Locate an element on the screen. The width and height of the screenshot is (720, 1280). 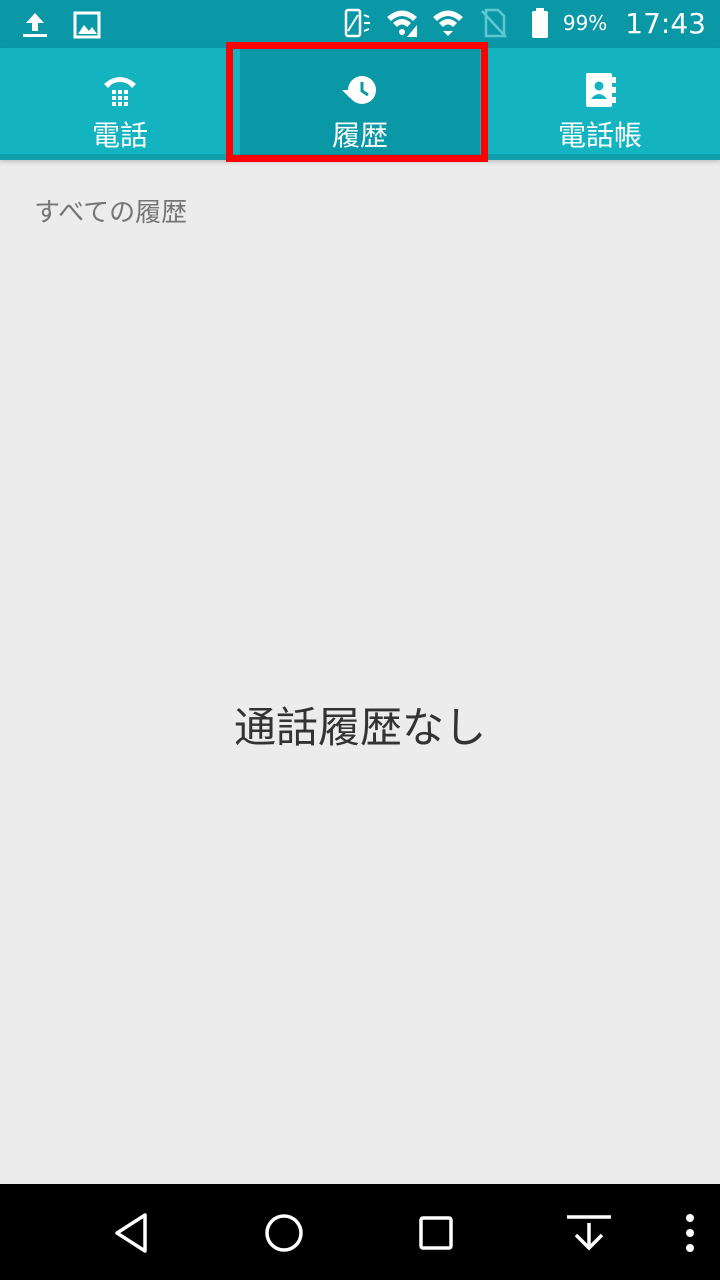
tab-bar: 電話 履歴 電話帳 is located at coordinates (360, 104).